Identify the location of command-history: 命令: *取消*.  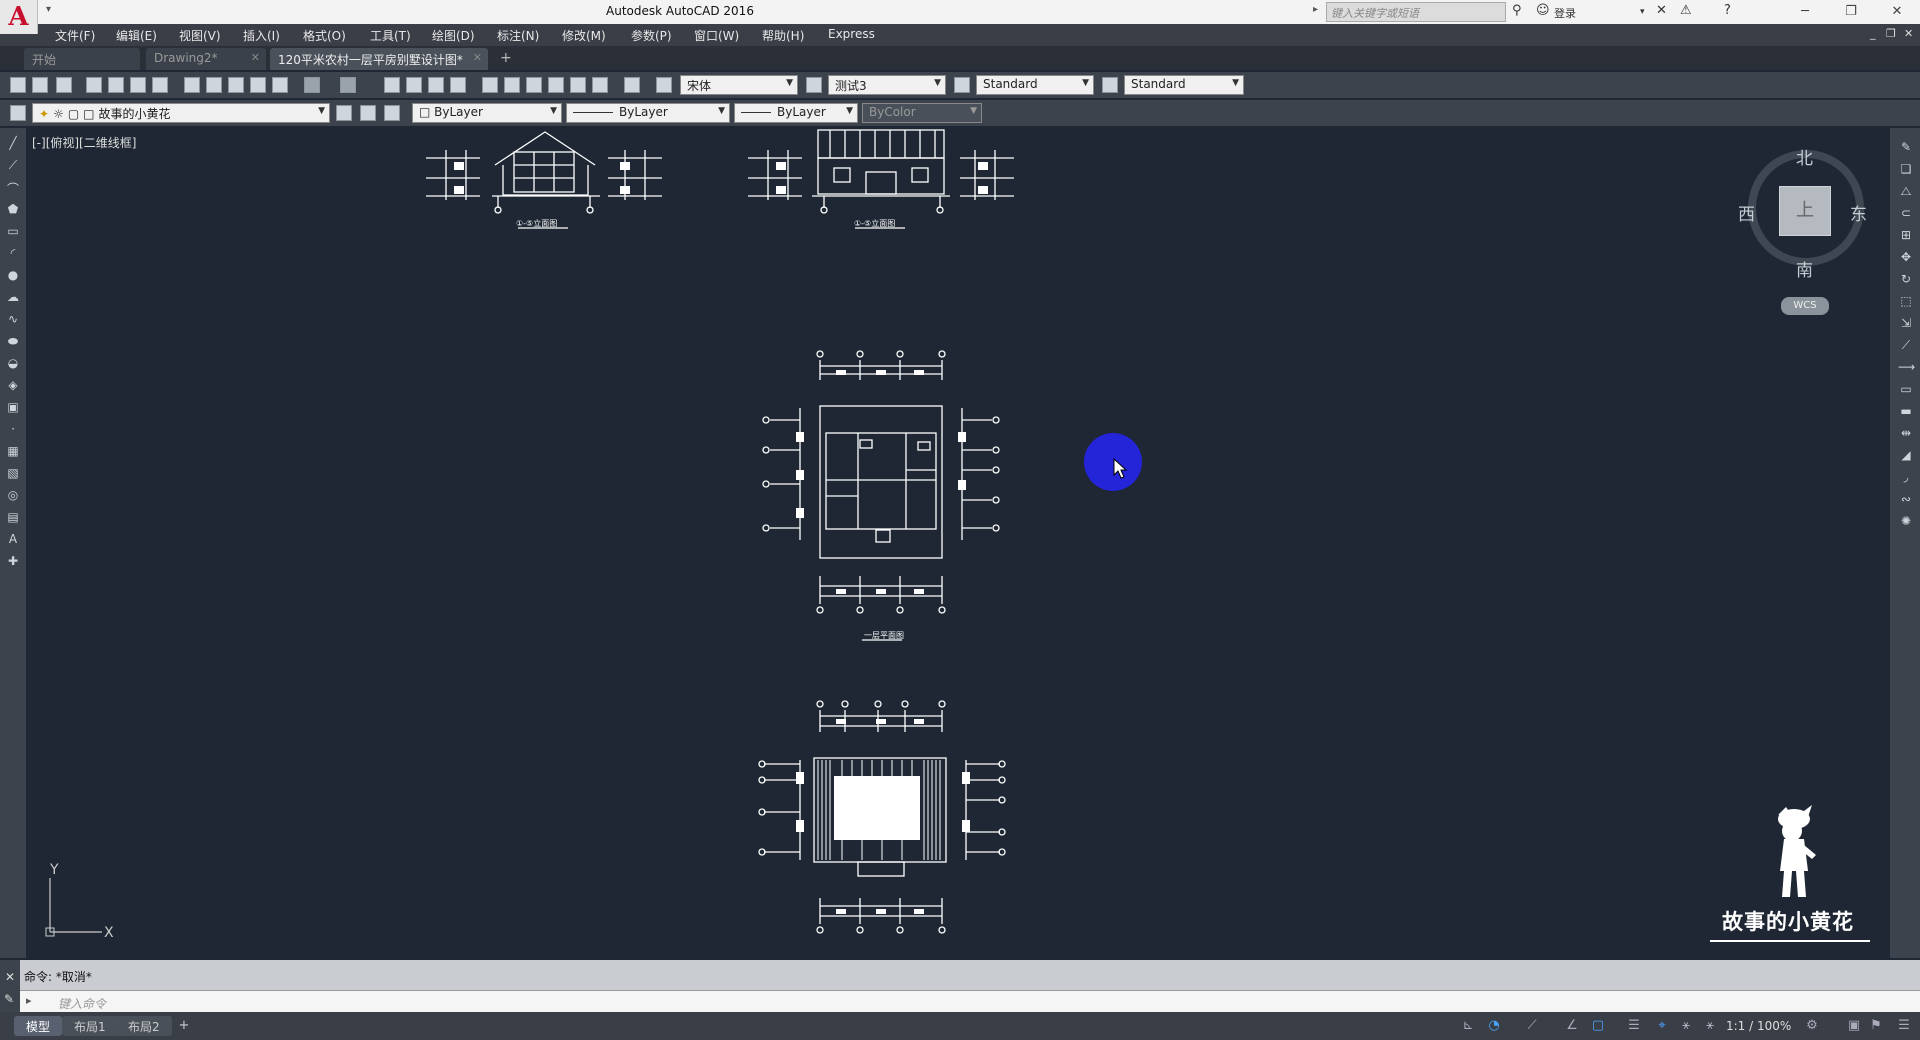
(960, 975).